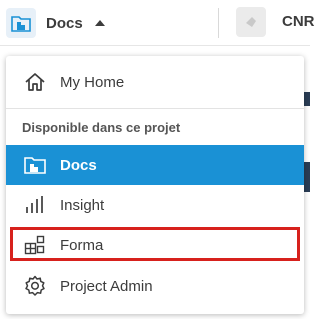 The image size is (320, 319). Describe the element at coordinates (218, 23) in the screenshot. I see `divider` at that location.